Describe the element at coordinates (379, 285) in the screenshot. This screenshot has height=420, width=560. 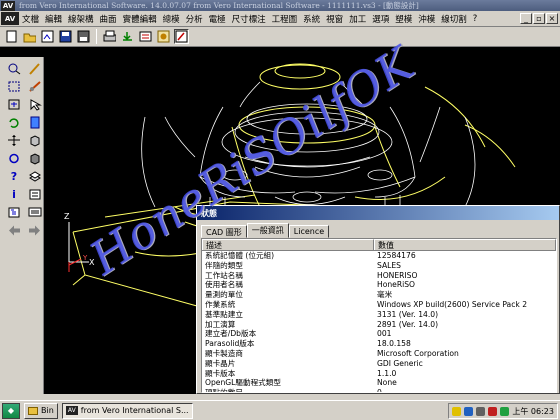
I see `table-row: 使用者名稱 HoneRiSO` at that location.